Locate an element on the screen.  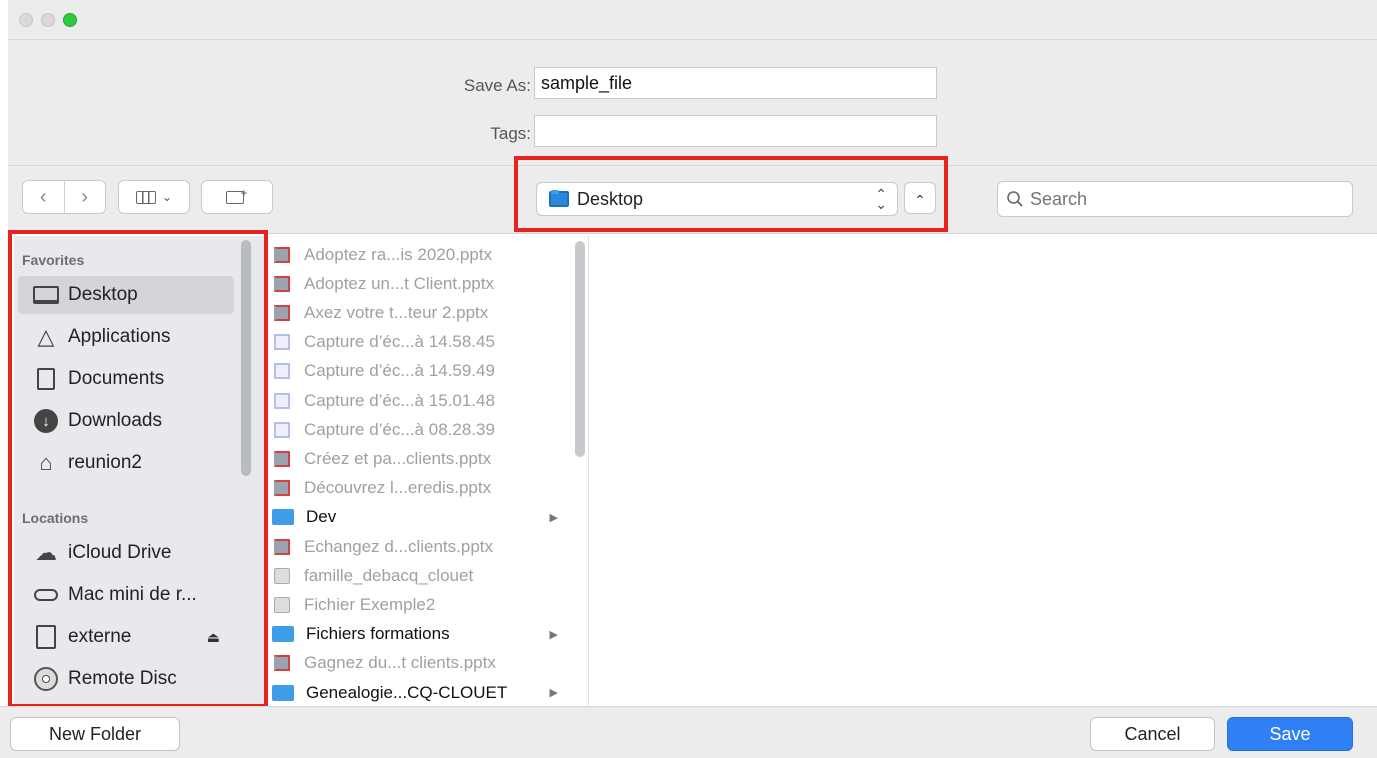
file-row: Adoptez un...t Client.pptx is located at coordinates (418, 283).